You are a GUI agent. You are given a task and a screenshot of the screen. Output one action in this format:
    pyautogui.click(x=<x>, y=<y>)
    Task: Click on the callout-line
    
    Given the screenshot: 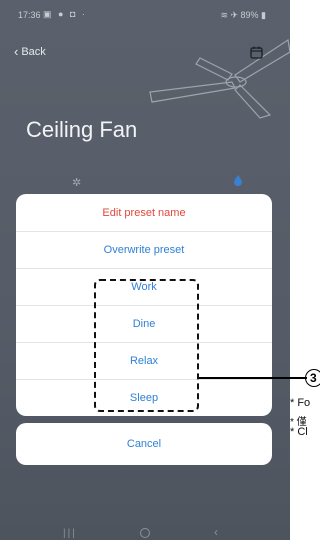 What is the action you would take?
    pyautogui.click(x=253, y=378)
    